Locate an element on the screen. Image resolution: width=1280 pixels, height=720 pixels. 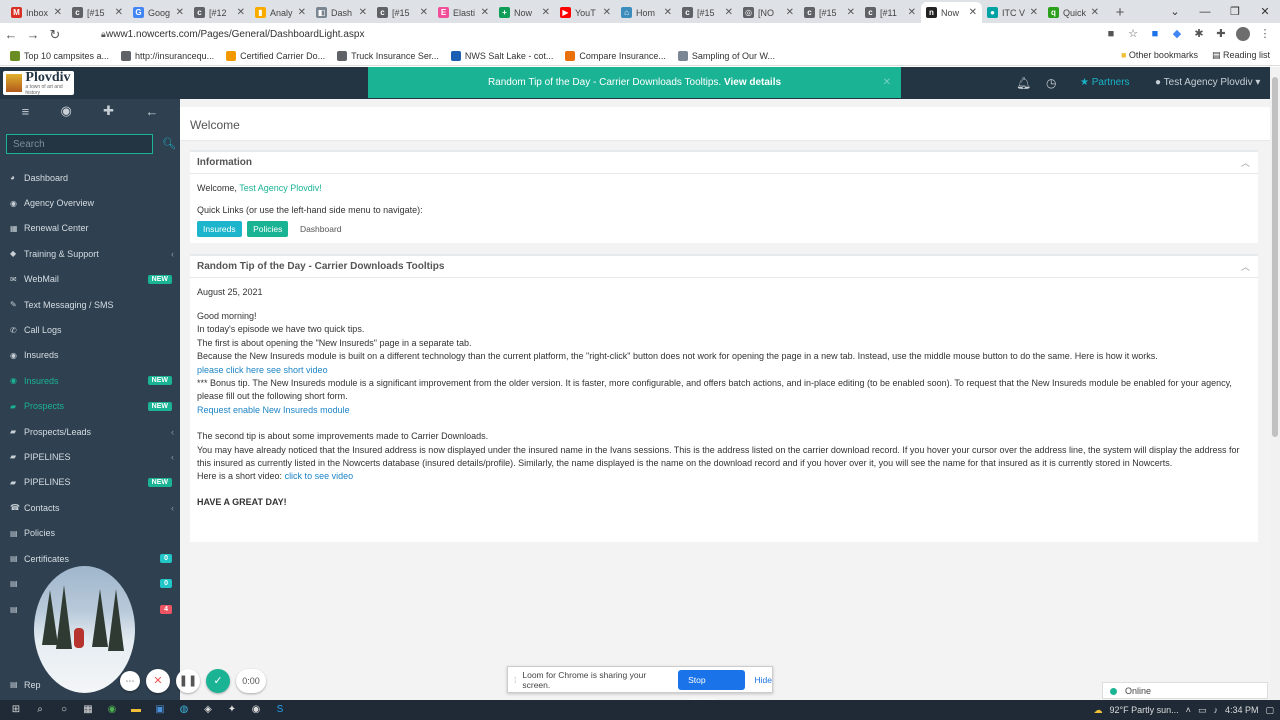
bookmark-star-icon: ☆ is located at coordinates (1133, 34).